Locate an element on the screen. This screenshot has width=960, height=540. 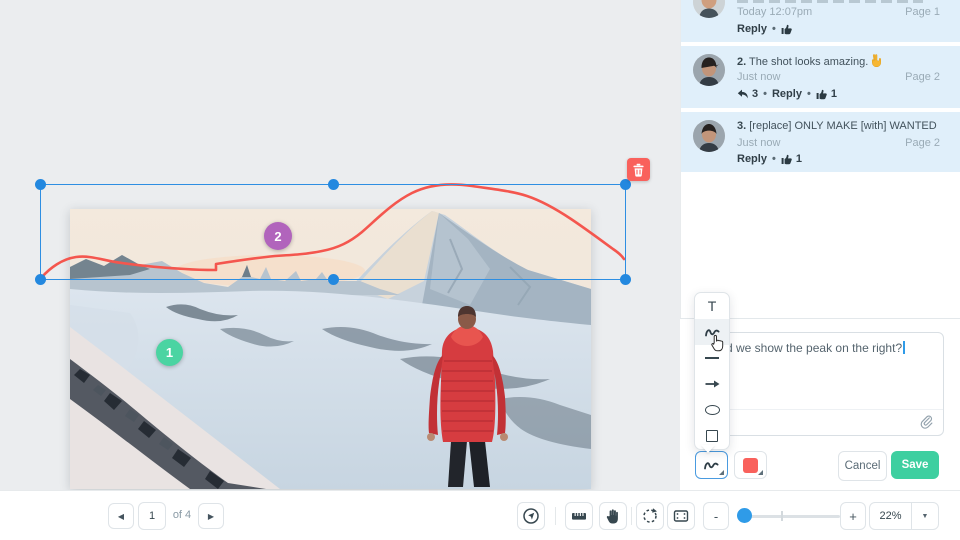
selection-handle-bottom-right is located at coordinates (625, 279).